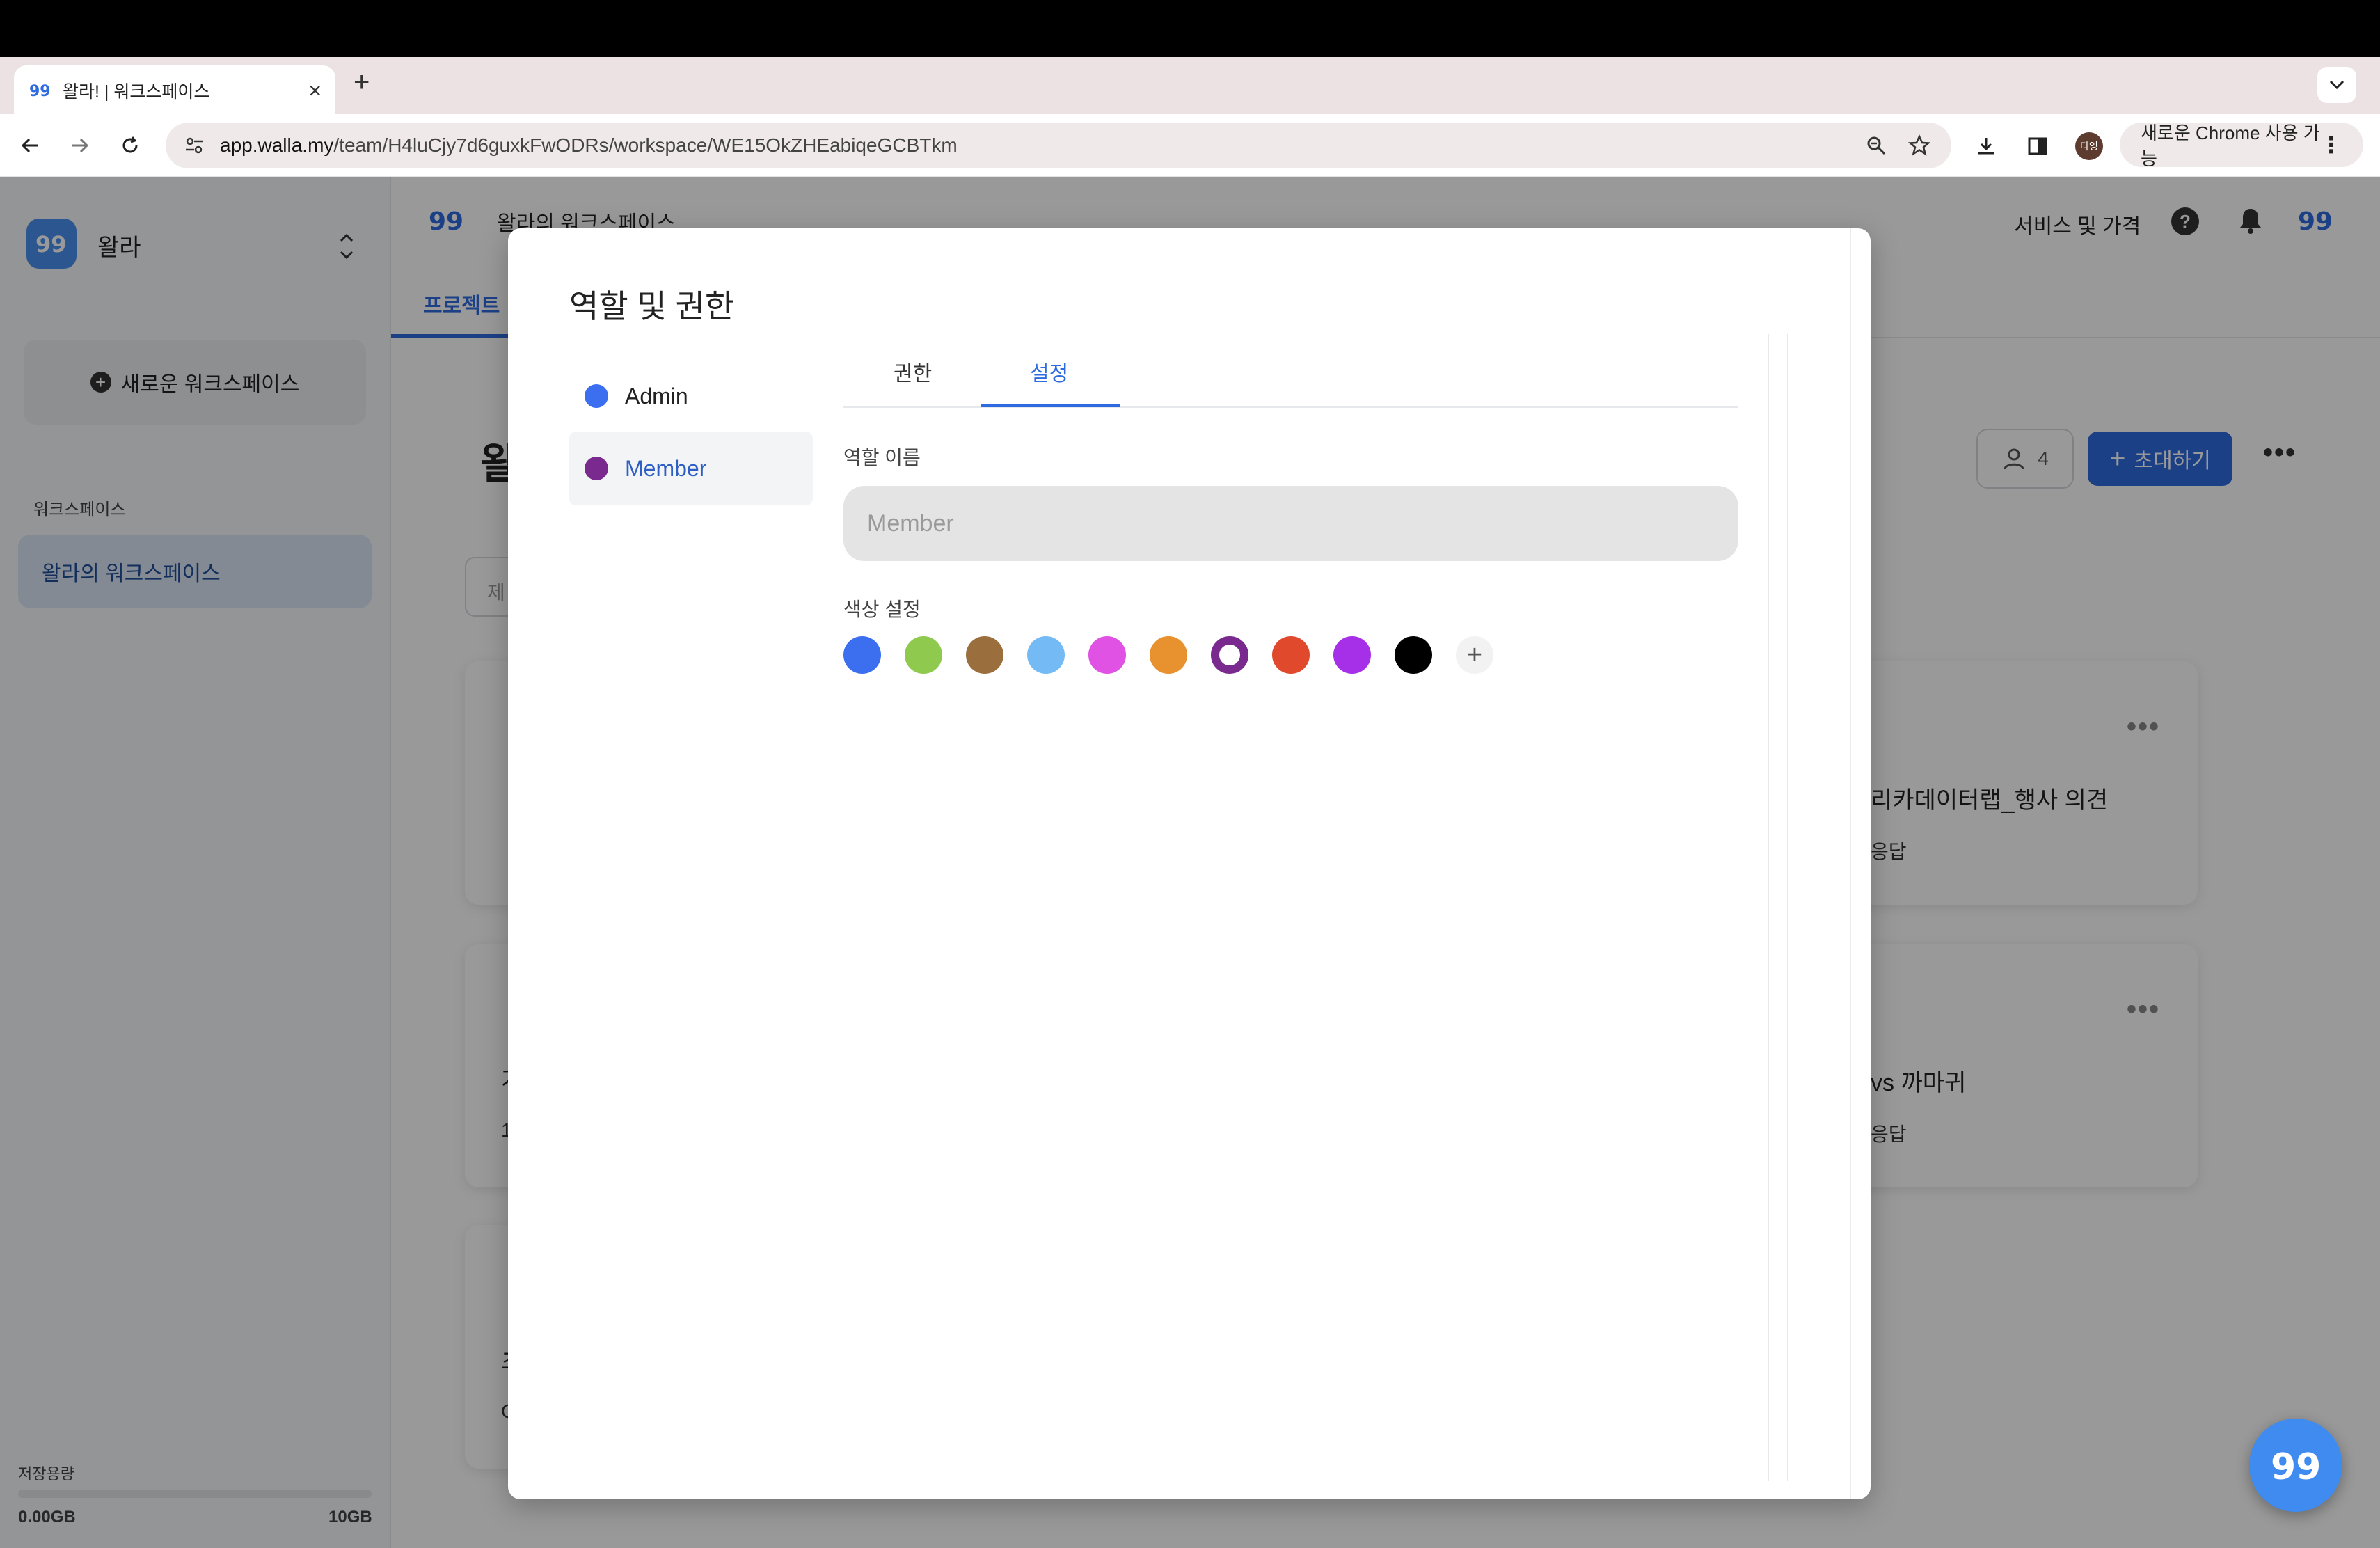  I want to click on side-panel-icon, so click(2037, 146).